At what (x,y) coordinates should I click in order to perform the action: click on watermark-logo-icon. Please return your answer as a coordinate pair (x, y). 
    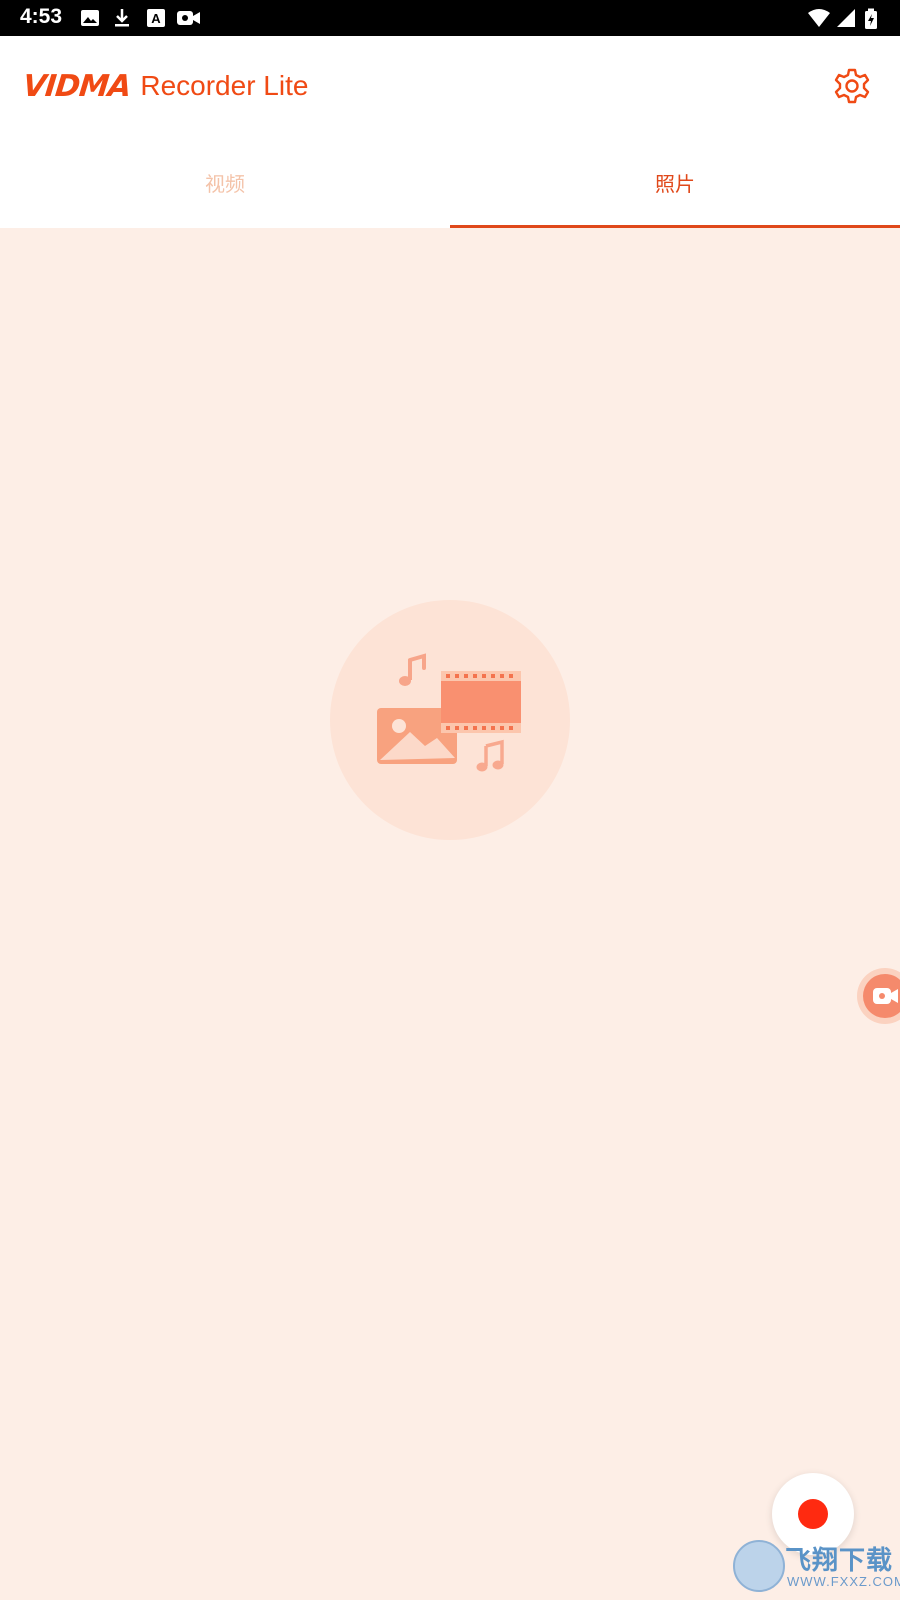
    Looking at the image, I should click on (759, 1566).